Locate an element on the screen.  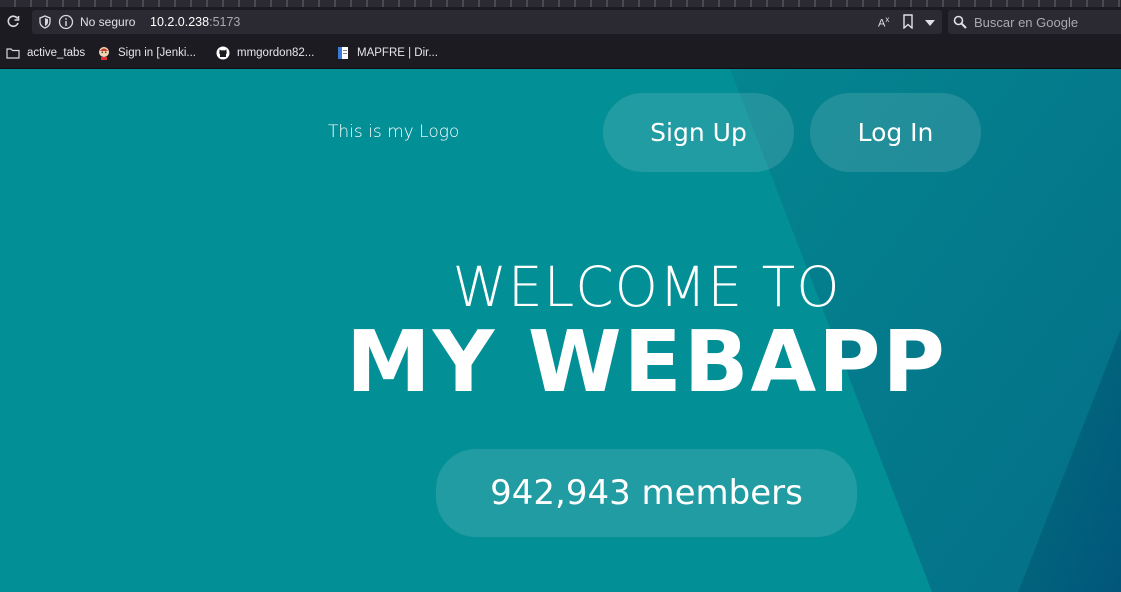
github-icon is located at coordinates (223, 53).